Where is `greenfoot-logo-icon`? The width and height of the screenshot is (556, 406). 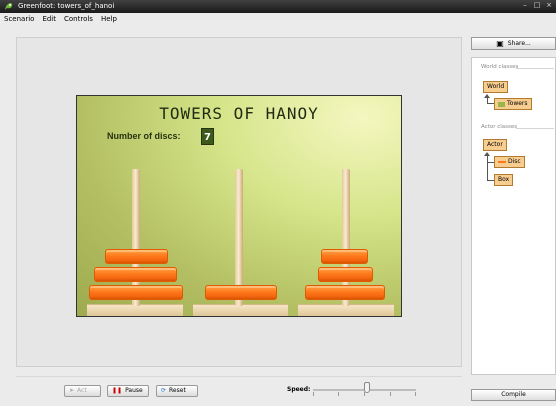
greenfoot-logo-icon is located at coordinates (9, 6).